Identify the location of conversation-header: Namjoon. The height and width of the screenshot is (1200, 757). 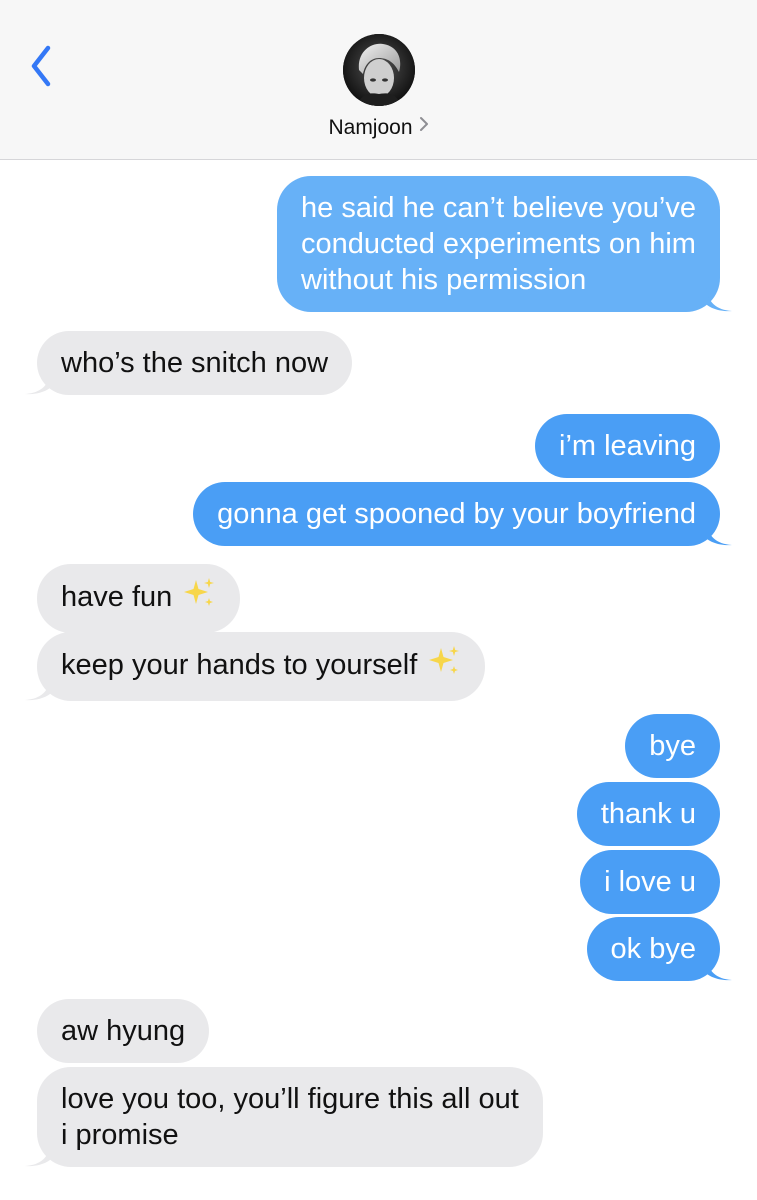
(378, 80).